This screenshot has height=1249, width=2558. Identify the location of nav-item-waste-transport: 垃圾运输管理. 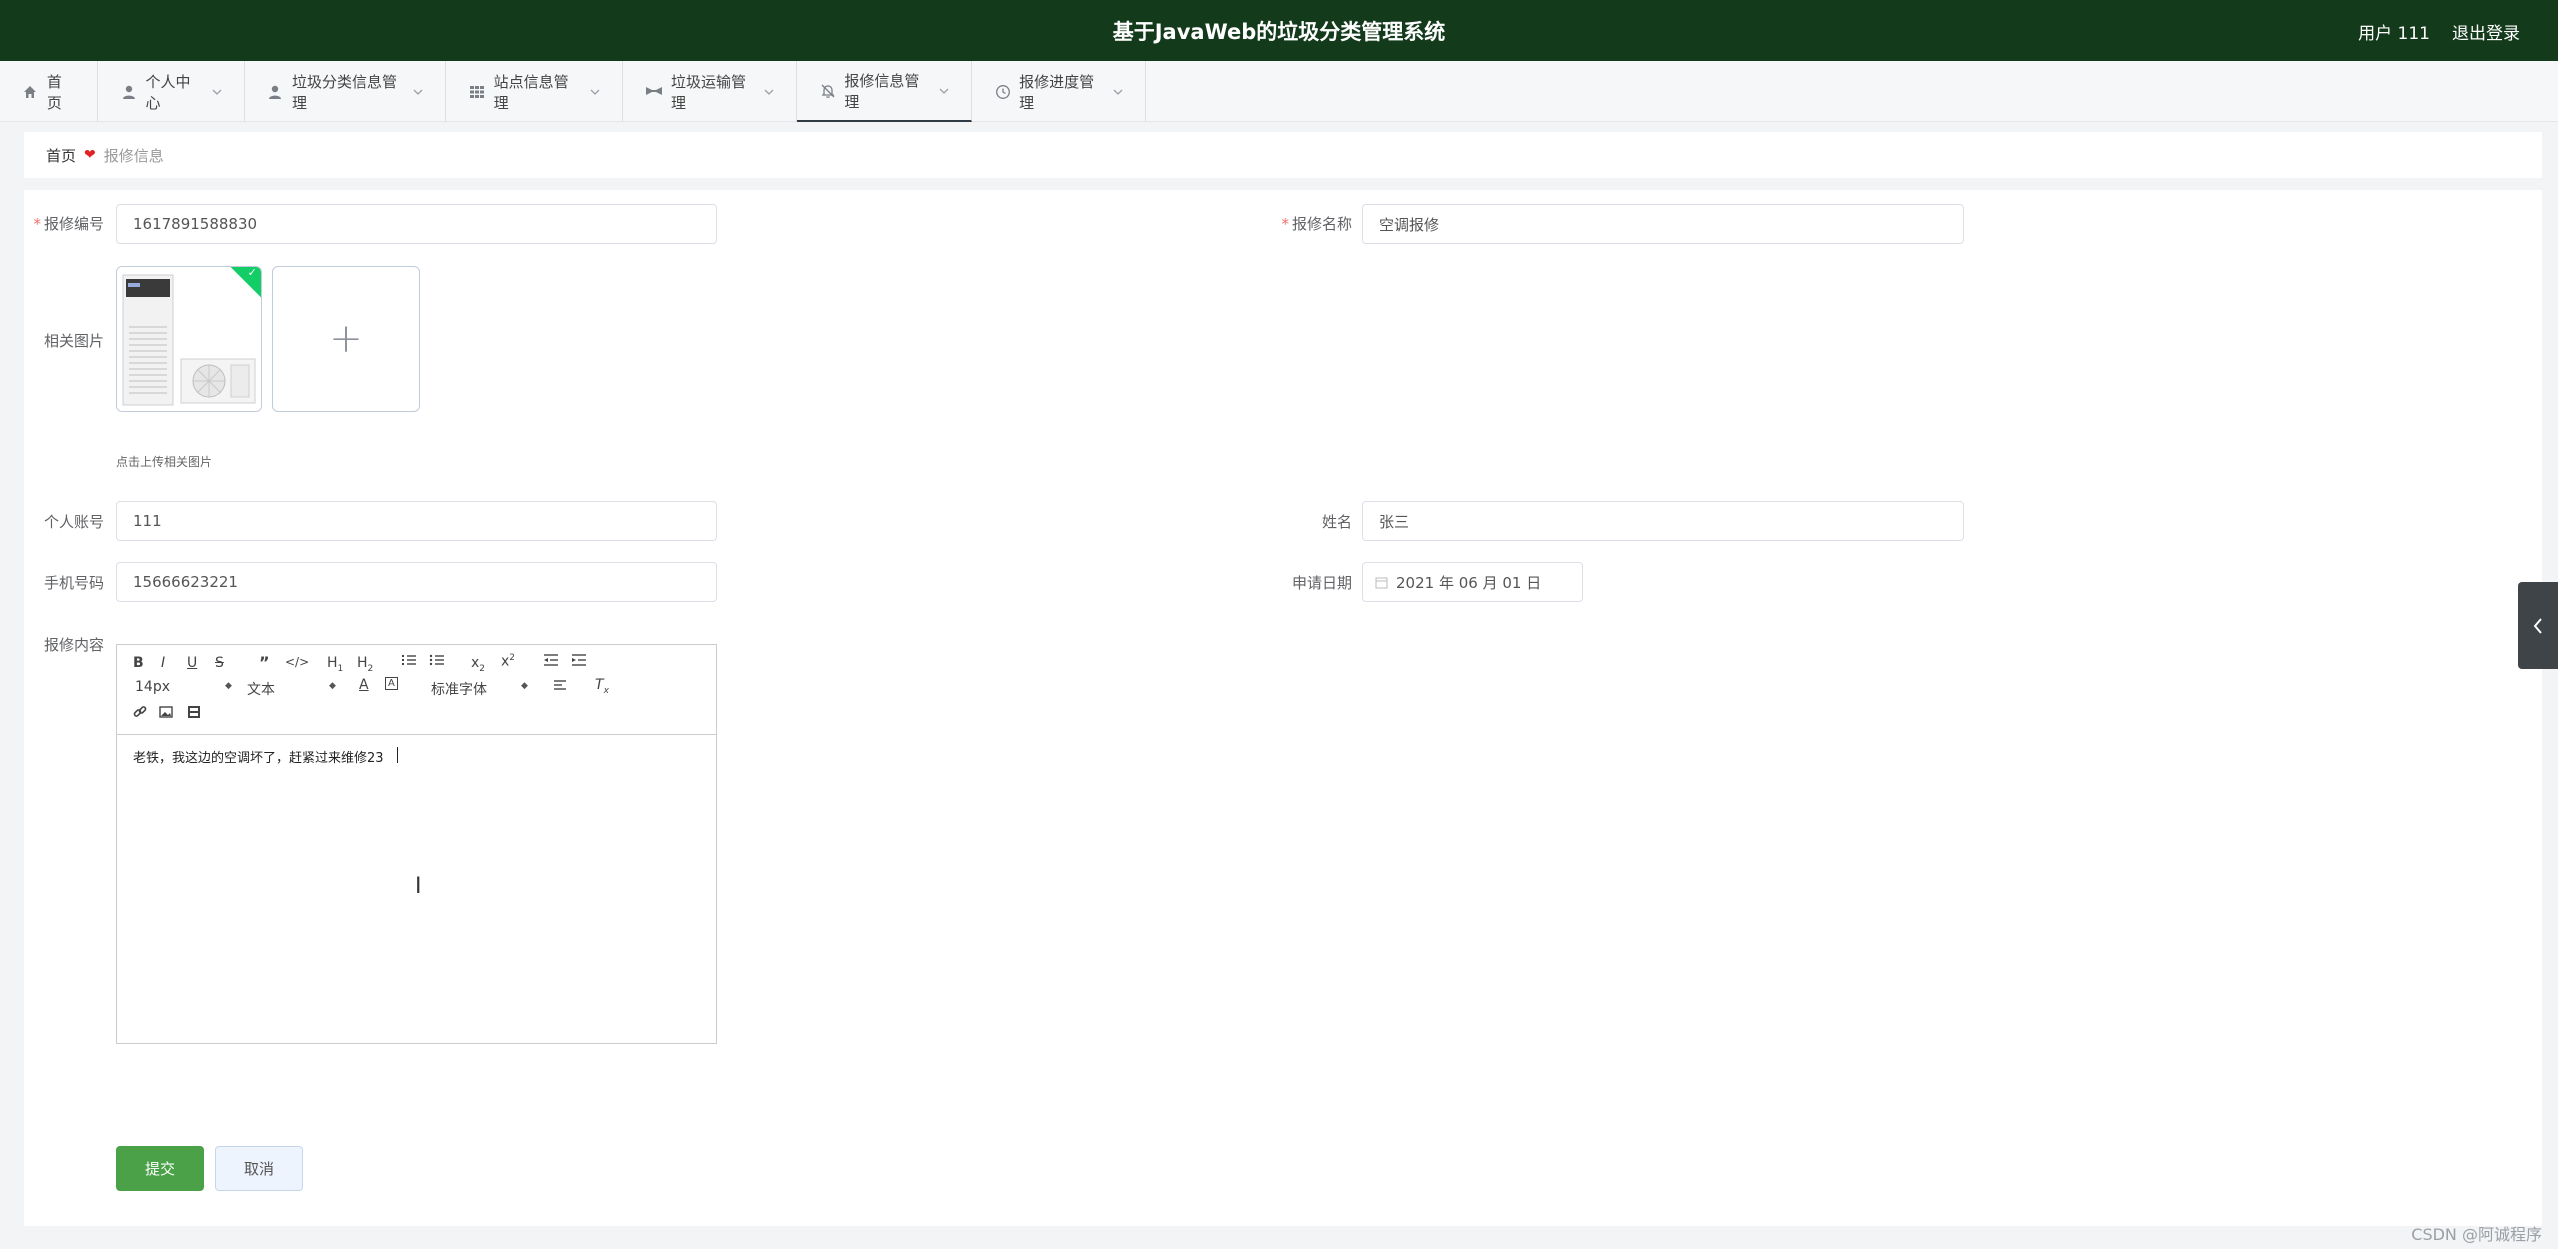
(710, 91).